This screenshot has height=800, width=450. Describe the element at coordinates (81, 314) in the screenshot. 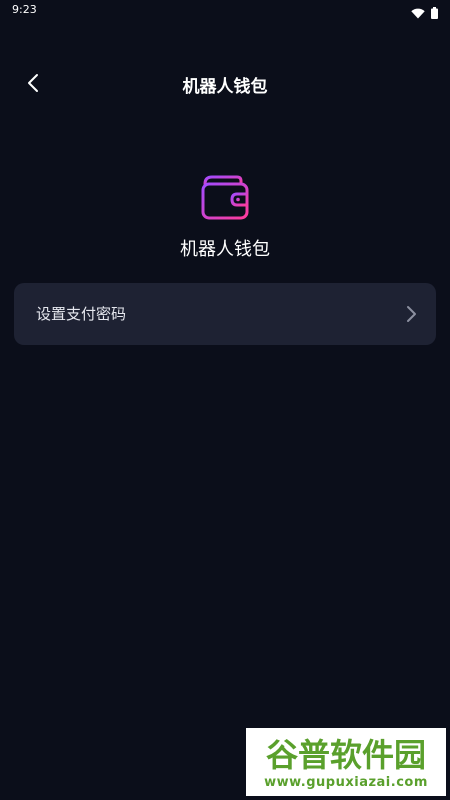

I see `setting-label: 设置支付密码` at that location.